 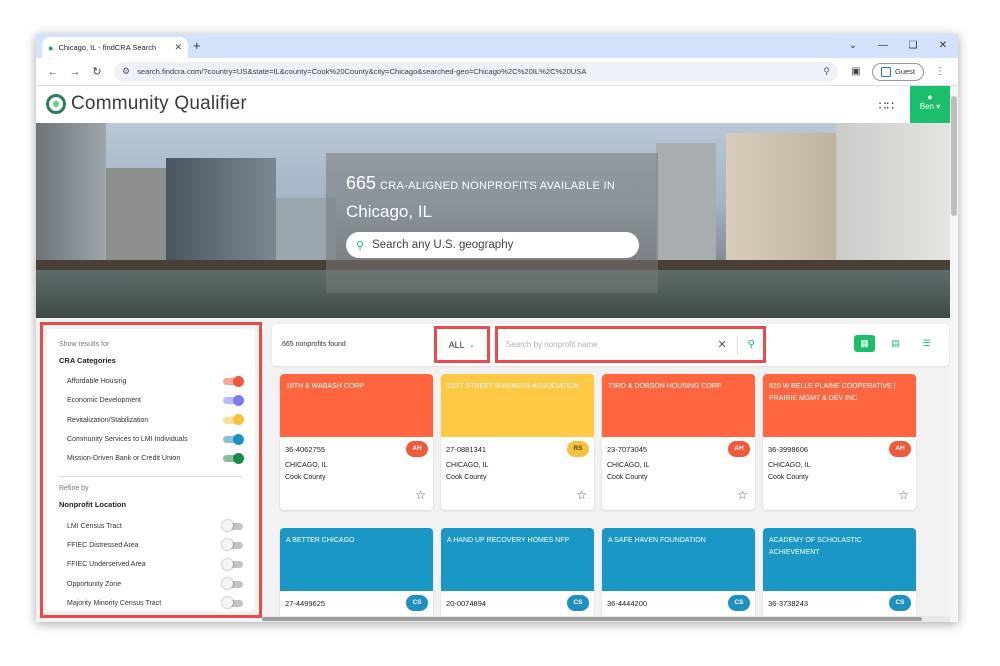 I want to click on location-filter-item: Majority Minority Census Tract, so click(x=151, y=602).